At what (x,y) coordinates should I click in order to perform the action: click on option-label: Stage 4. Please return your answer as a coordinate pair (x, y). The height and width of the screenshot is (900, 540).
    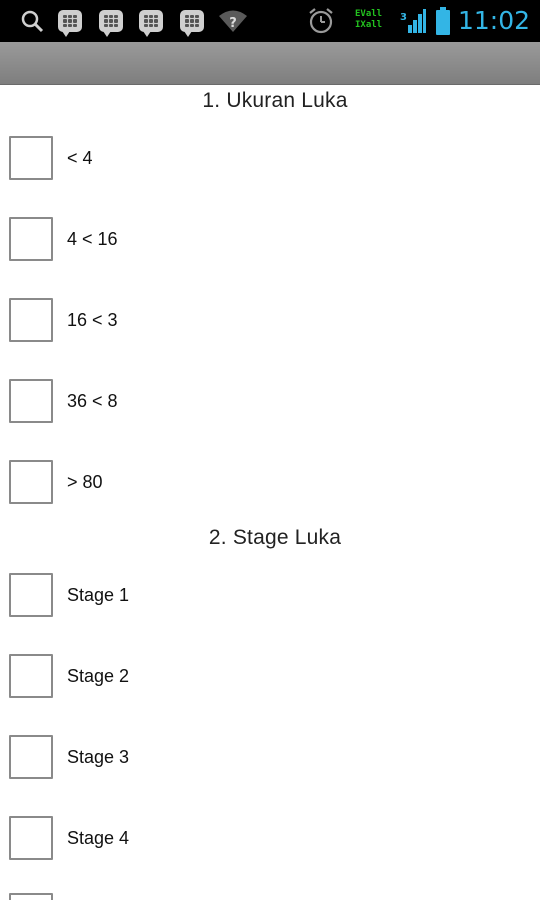
    Looking at the image, I should click on (98, 837).